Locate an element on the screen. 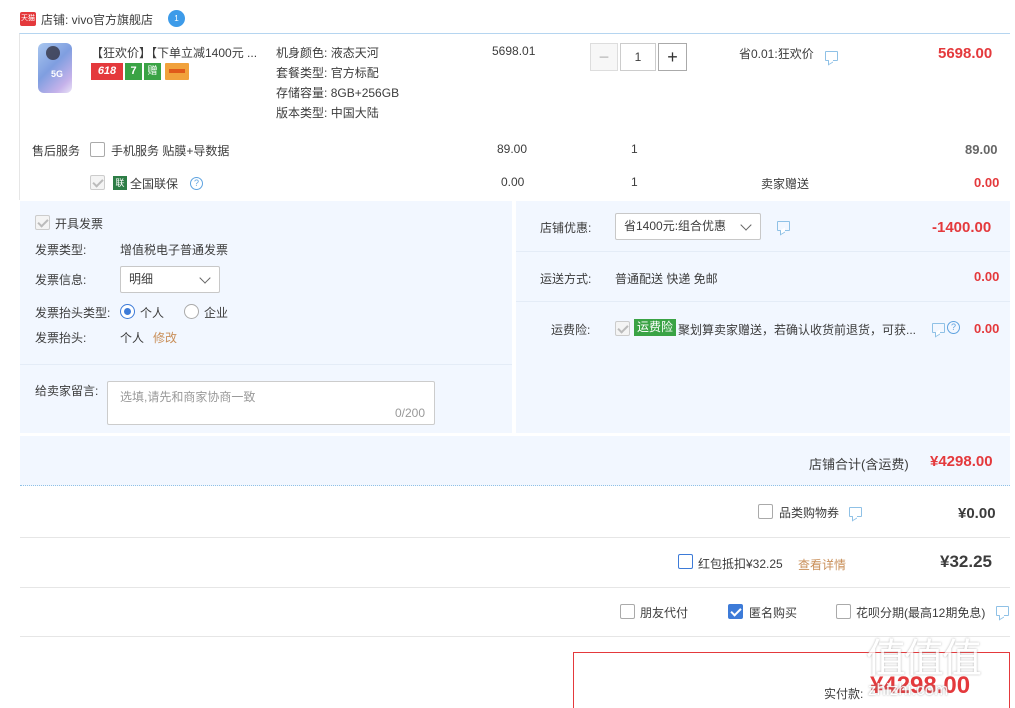 The width and height of the screenshot is (1015, 708). spec-value: 官方标配 is located at coordinates (354, 73).